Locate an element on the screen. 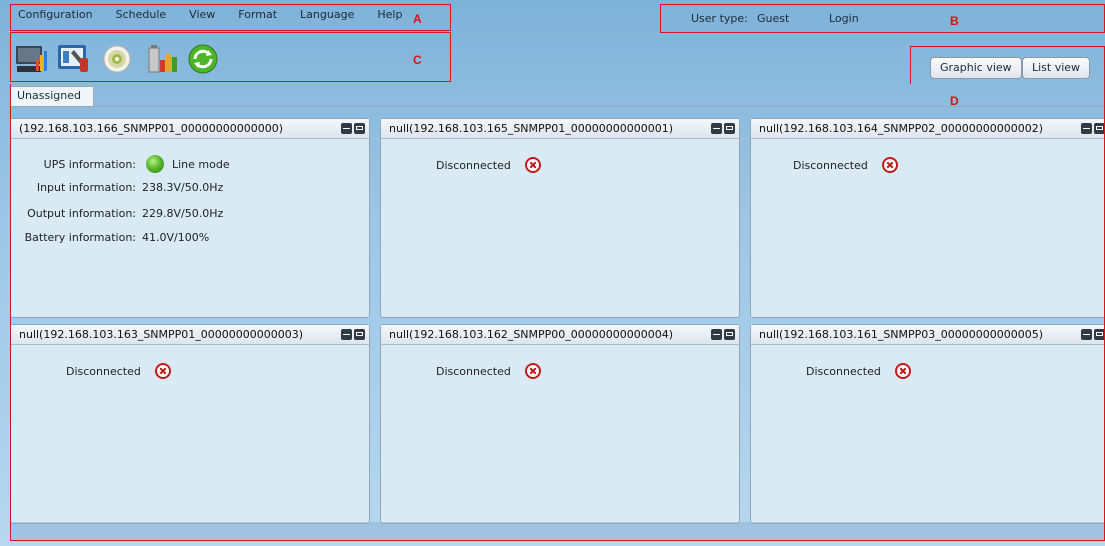 This screenshot has height=546, width=1105. callout-label-b: B is located at coordinates (954, 21).